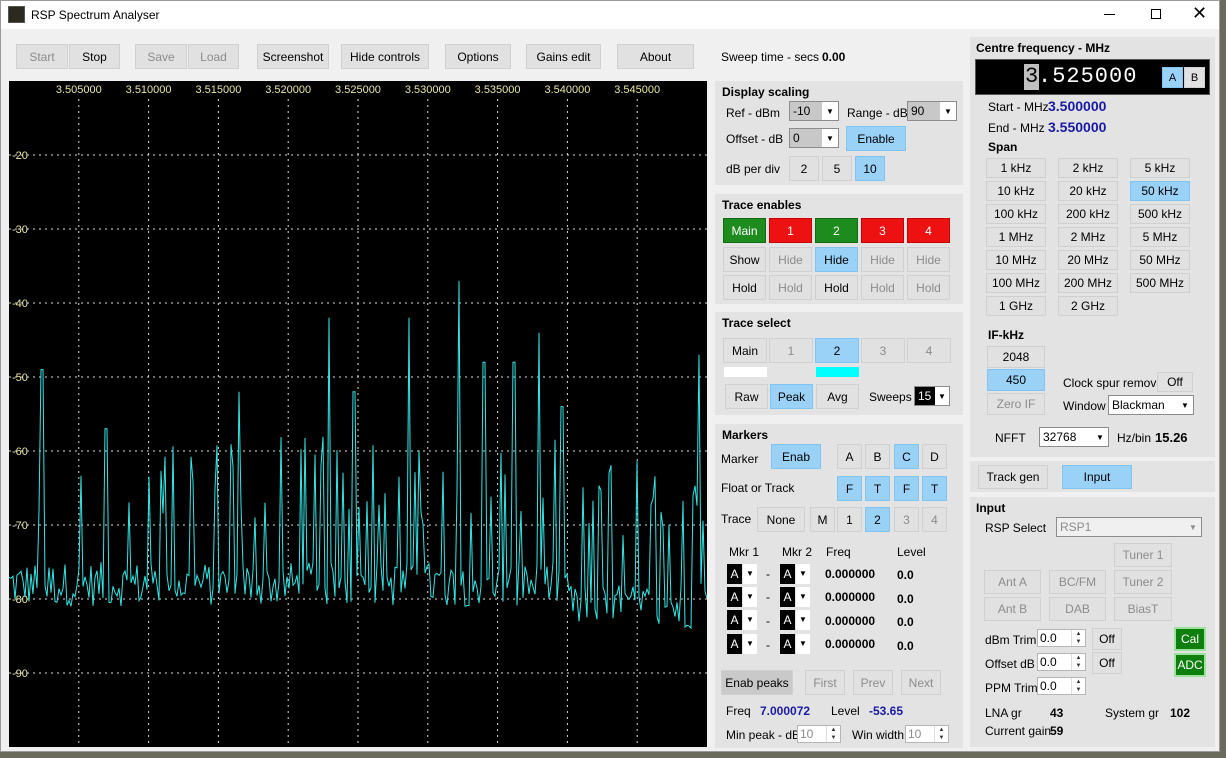  Describe the element at coordinates (837, 168) in the screenshot. I see `db-div-5-button: 5` at that location.